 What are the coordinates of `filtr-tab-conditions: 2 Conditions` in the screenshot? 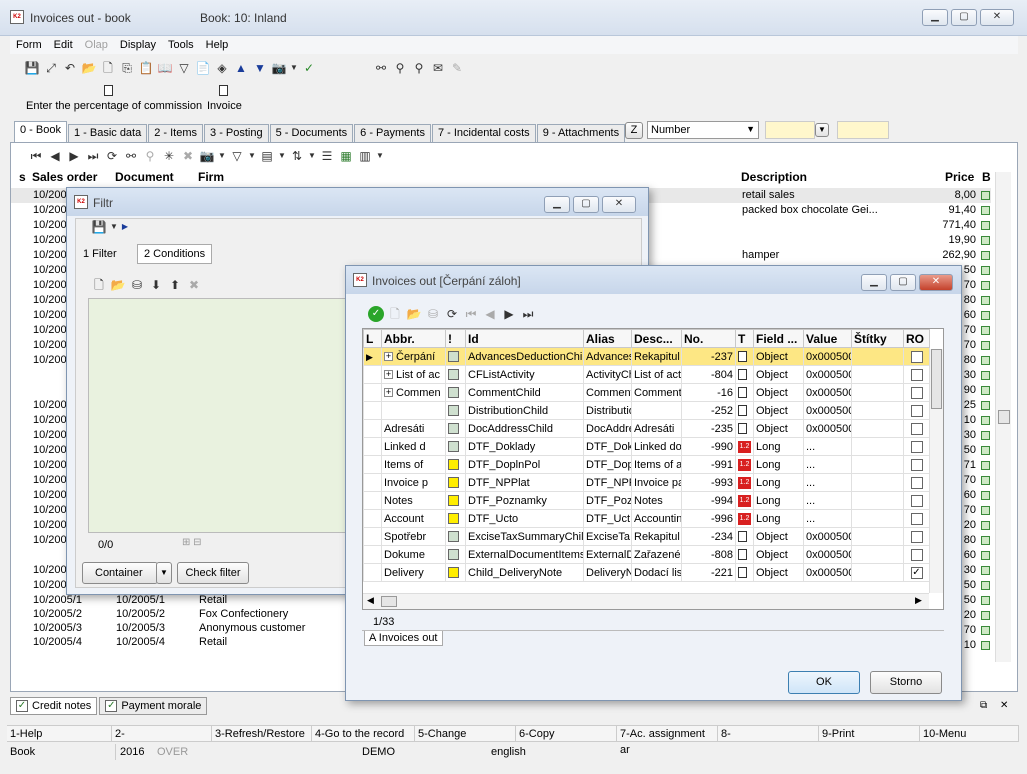 It's located at (175, 254).